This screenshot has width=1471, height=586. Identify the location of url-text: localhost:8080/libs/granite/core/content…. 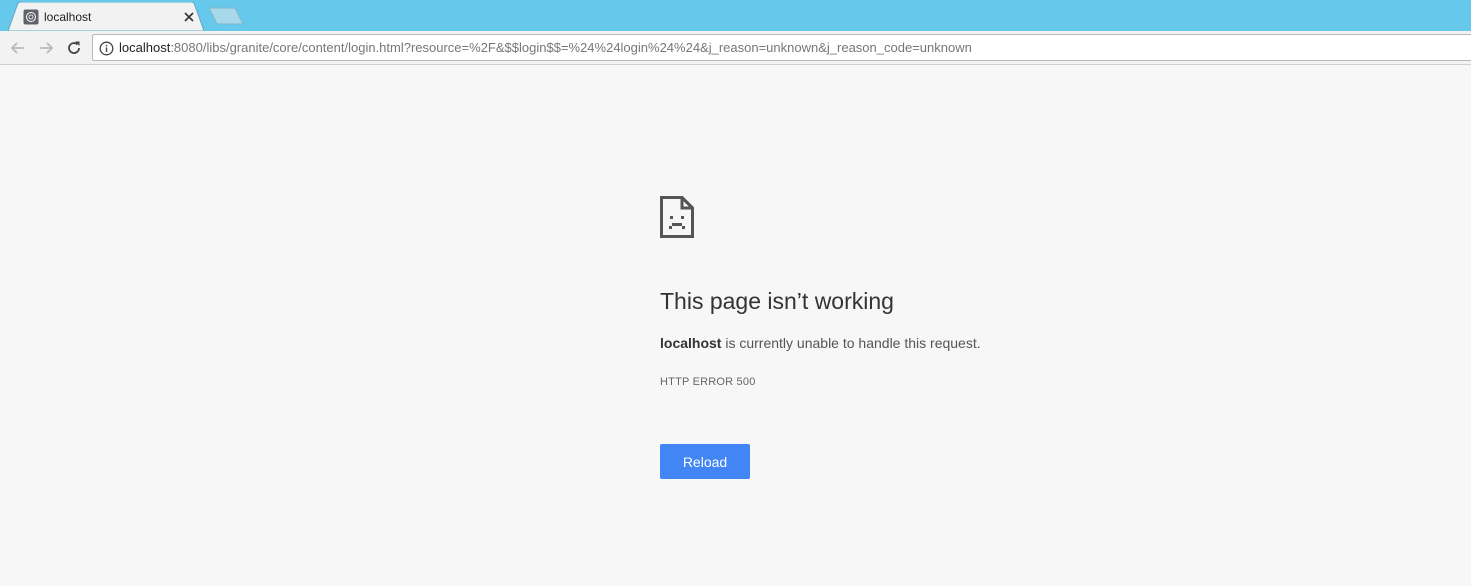
(545, 48).